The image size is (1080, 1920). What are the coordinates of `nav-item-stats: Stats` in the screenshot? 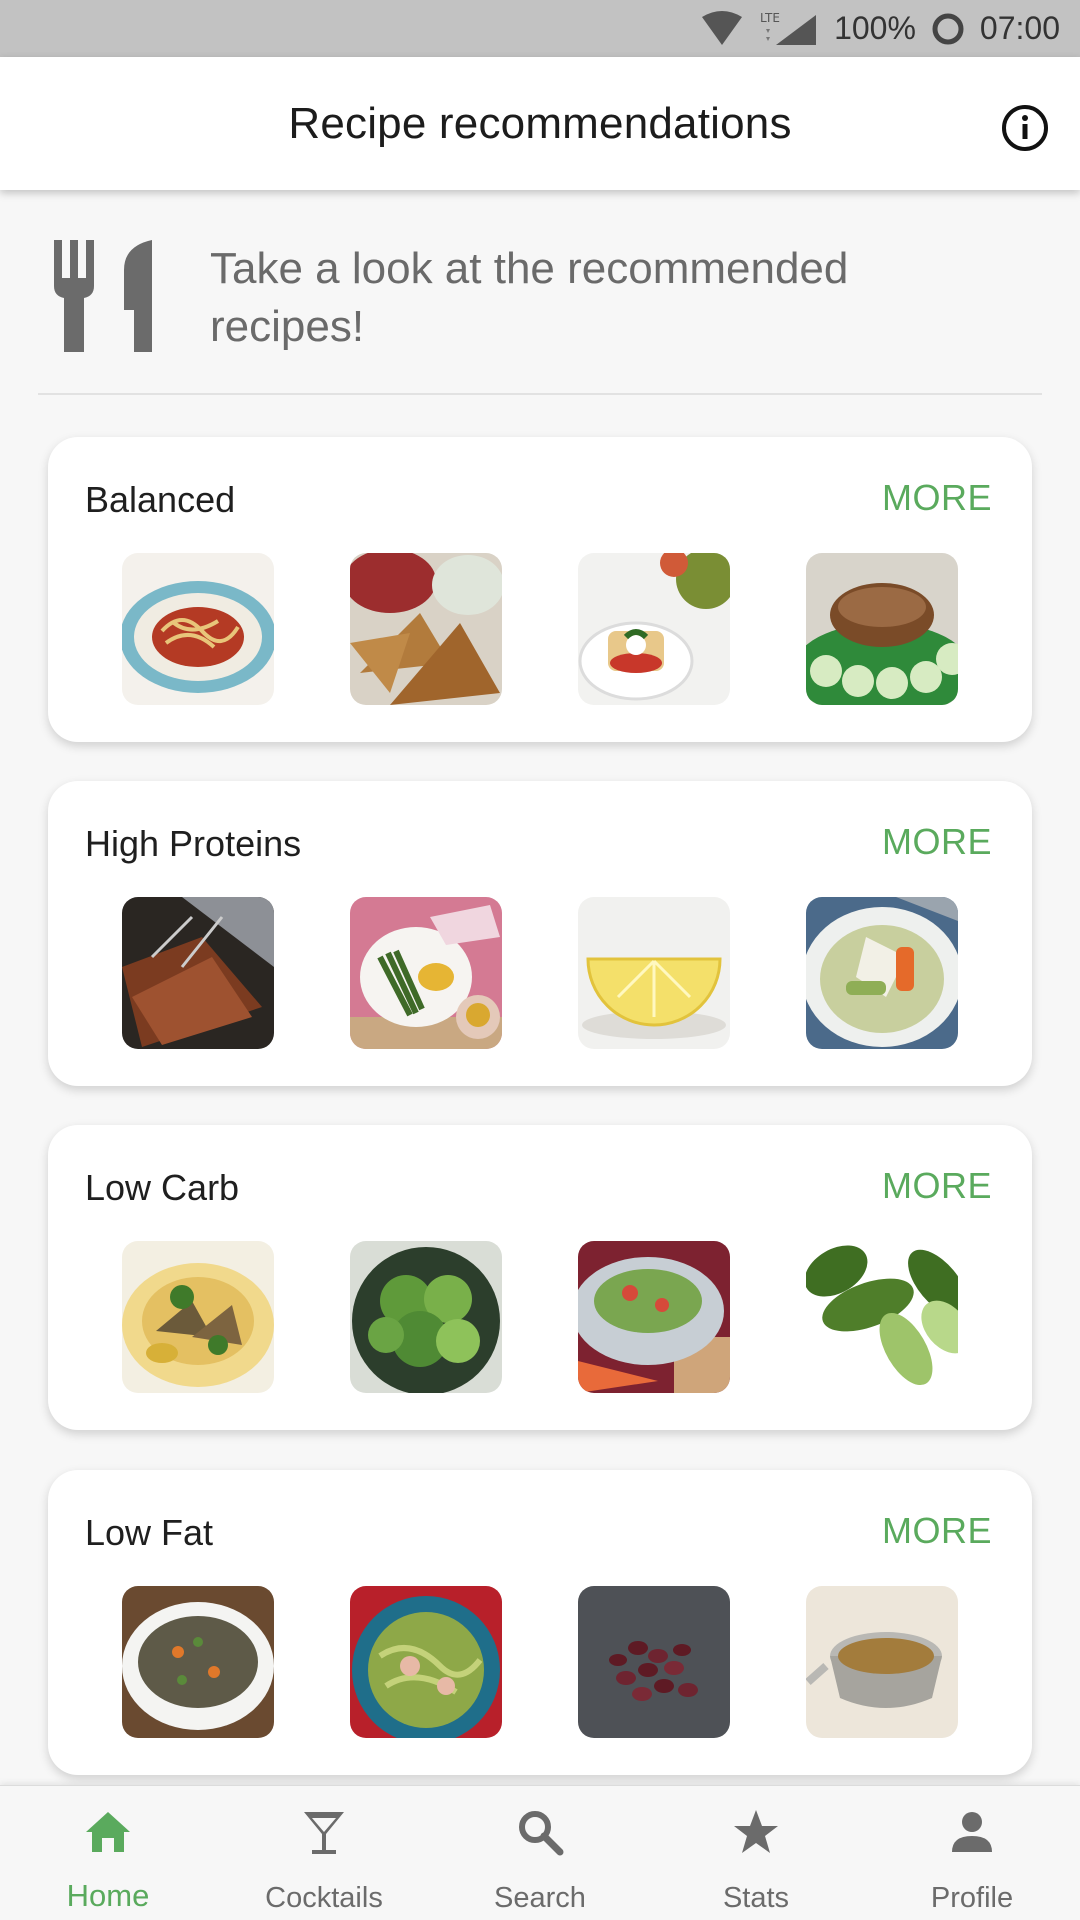 It's located at (756, 1853).